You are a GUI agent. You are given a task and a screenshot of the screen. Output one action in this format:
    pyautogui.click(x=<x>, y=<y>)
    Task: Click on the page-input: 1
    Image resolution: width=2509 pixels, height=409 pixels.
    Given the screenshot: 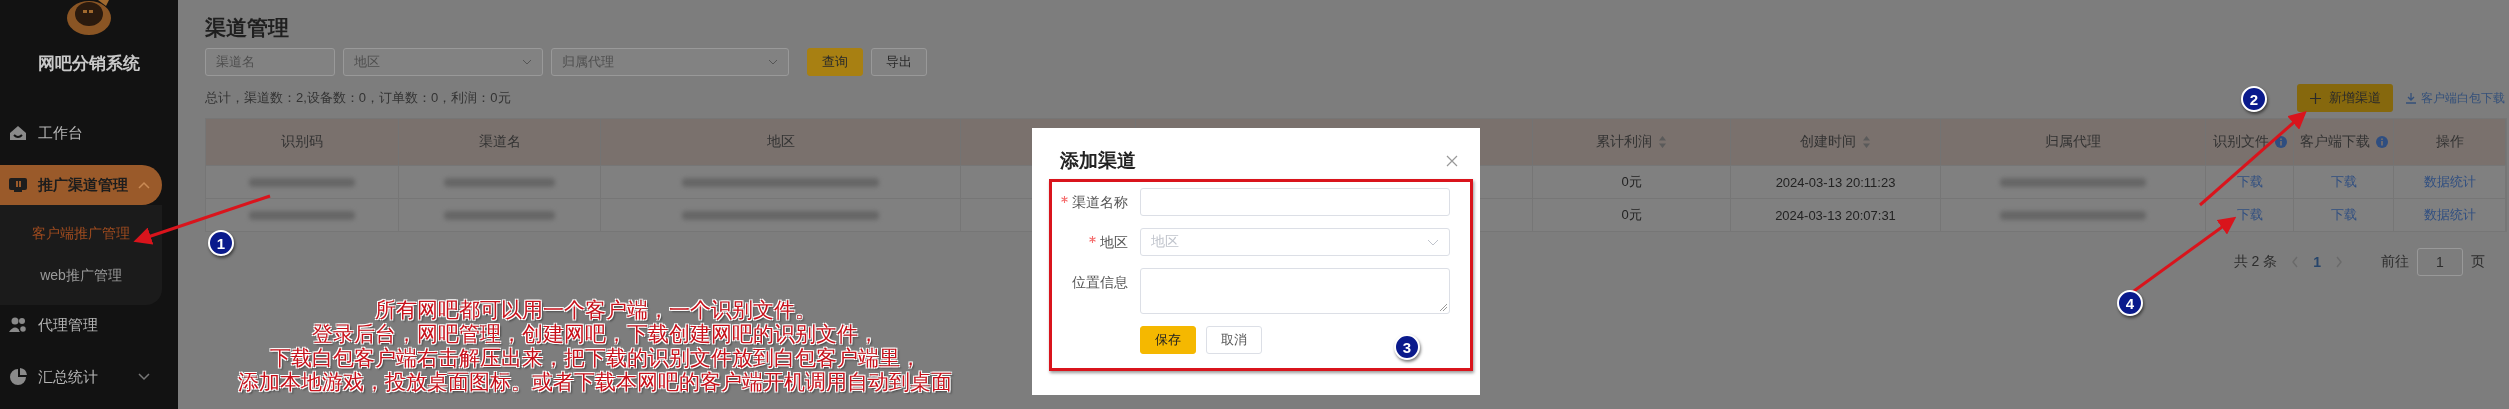 What is the action you would take?
    pyautogui.click(x=2440, y=262)
    